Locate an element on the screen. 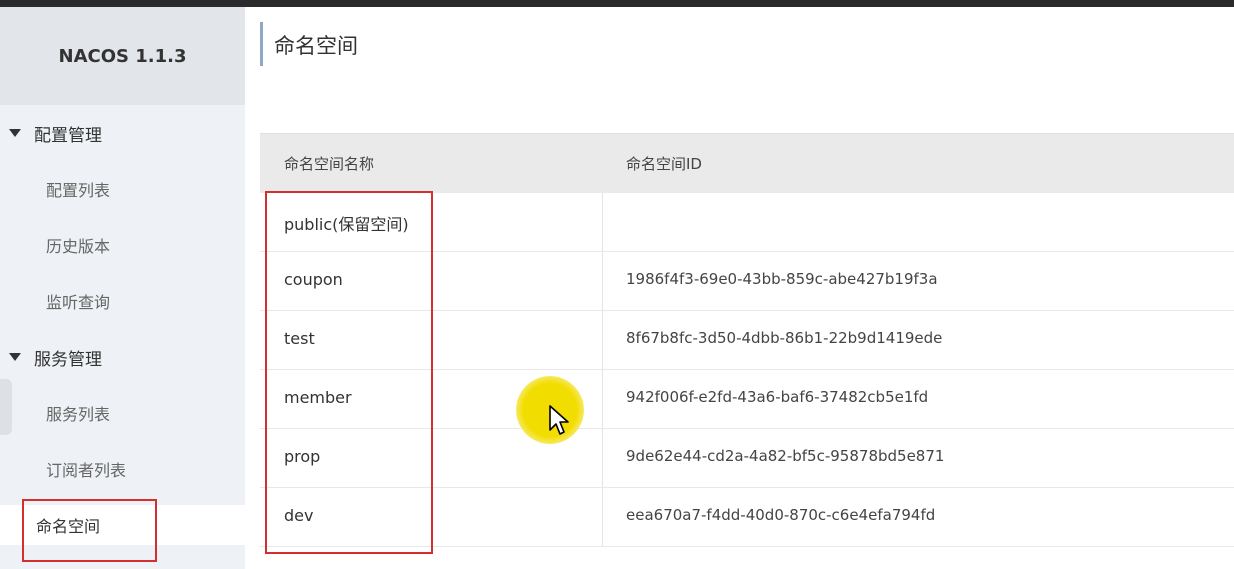 This screenshot has width=1234, height=569. page-title: 命名空间 is located at coordinates (316, 46).